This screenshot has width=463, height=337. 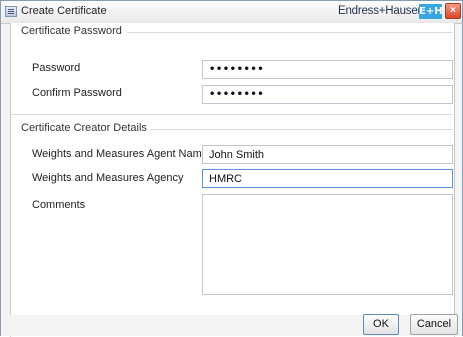 I want to click on ok-button: OK, so click(x=381, y=324).